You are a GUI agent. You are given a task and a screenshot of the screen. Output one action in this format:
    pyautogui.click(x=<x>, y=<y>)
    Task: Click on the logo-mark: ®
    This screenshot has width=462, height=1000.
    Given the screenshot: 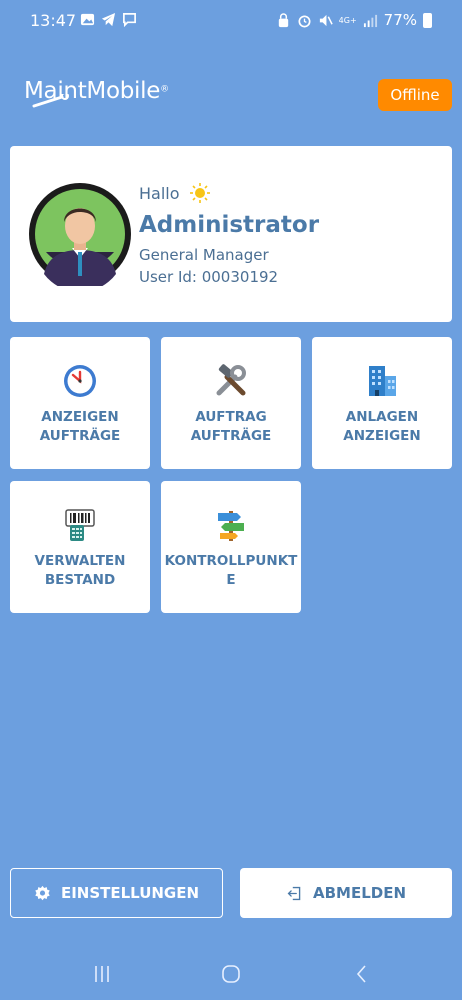 What is the action you would take?
    pyautogui.click(x=165, y=89)
    